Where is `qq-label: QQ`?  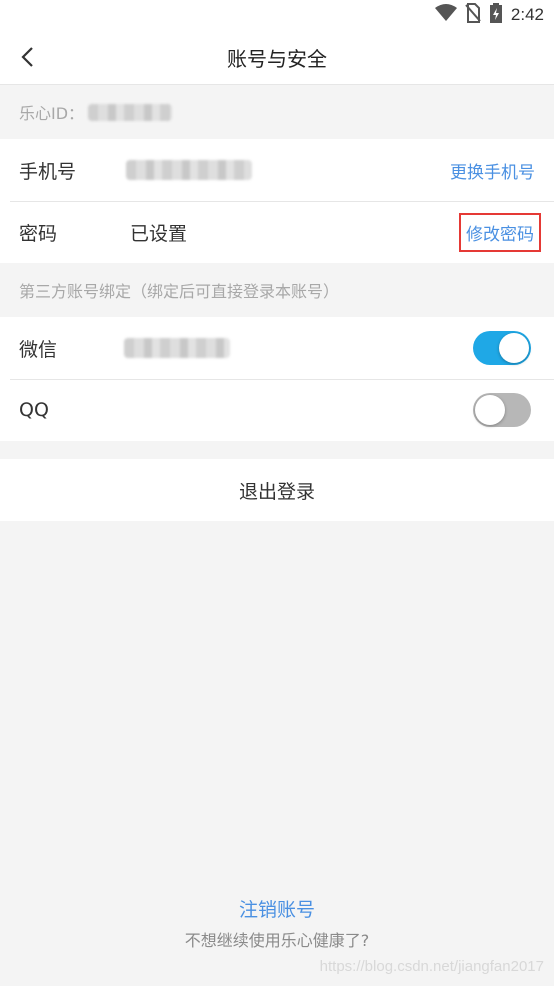 qq-label: QQ is located at coordinates (34, 410).